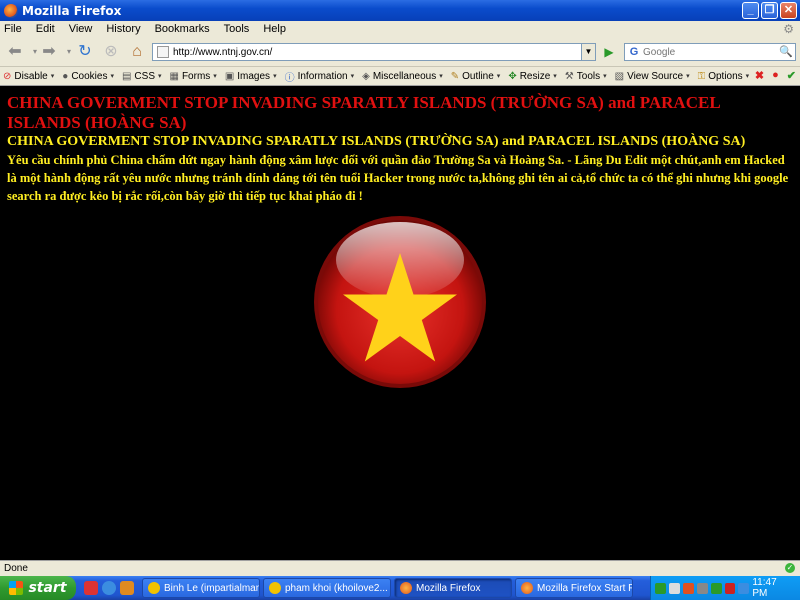 Image resolution: width=800 pixels, height=600 pixels. What do you see at coordinates (634, 52) in the screenshot?
I see `google-icon: G` at bounding box center [634, 52].